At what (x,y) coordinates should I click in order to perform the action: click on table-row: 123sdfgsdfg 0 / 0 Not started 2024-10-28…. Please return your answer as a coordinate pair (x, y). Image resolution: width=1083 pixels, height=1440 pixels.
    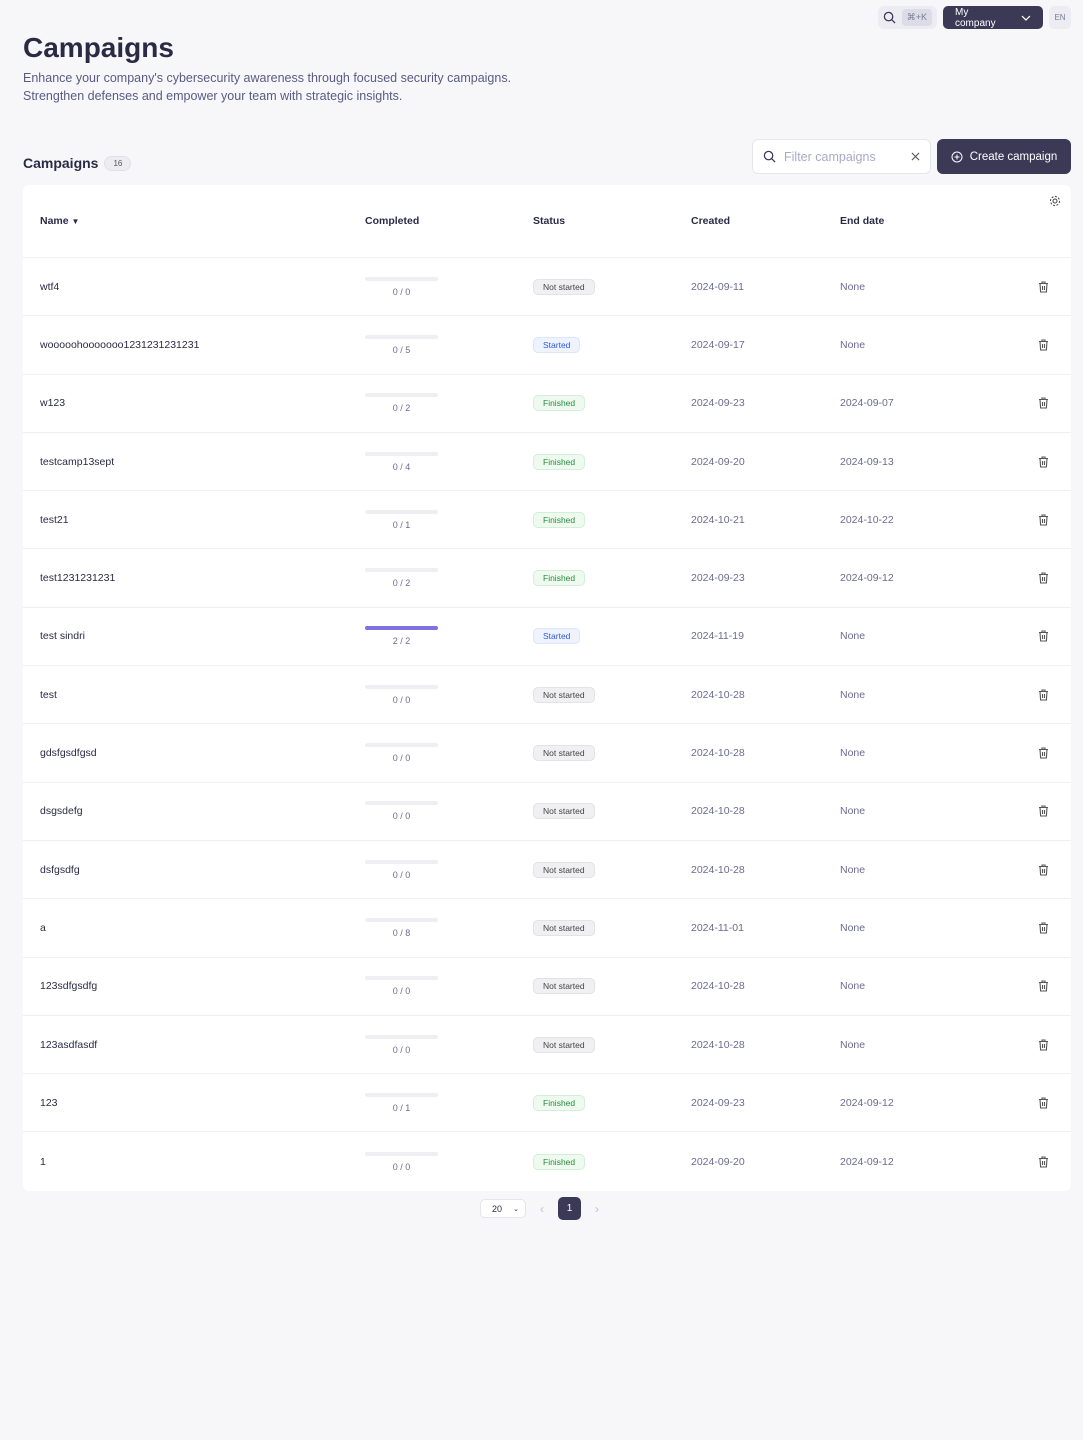
    Looking at the image, I should click on (547, 987).